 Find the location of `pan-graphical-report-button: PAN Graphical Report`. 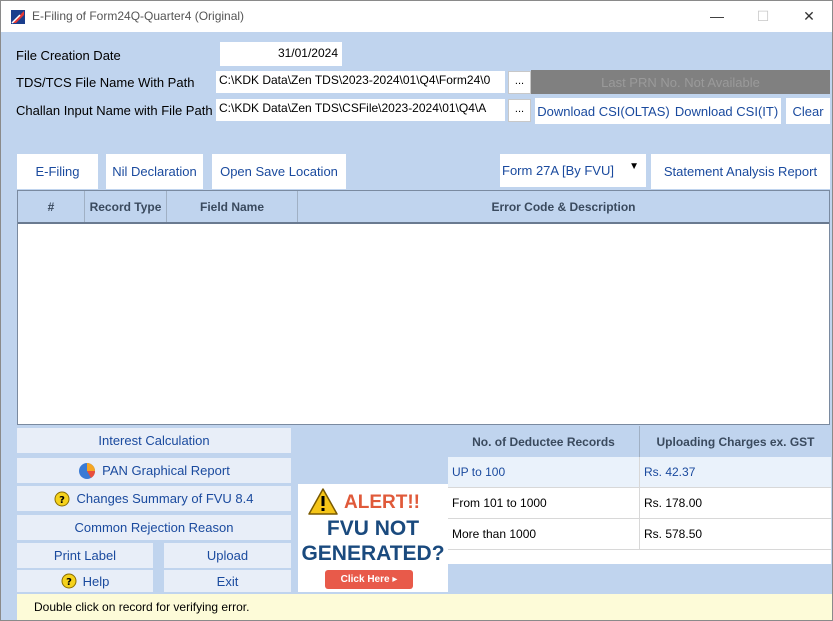

pan-graphical-report-button: PAN Graphical Report is located at coordinates (154, 470).